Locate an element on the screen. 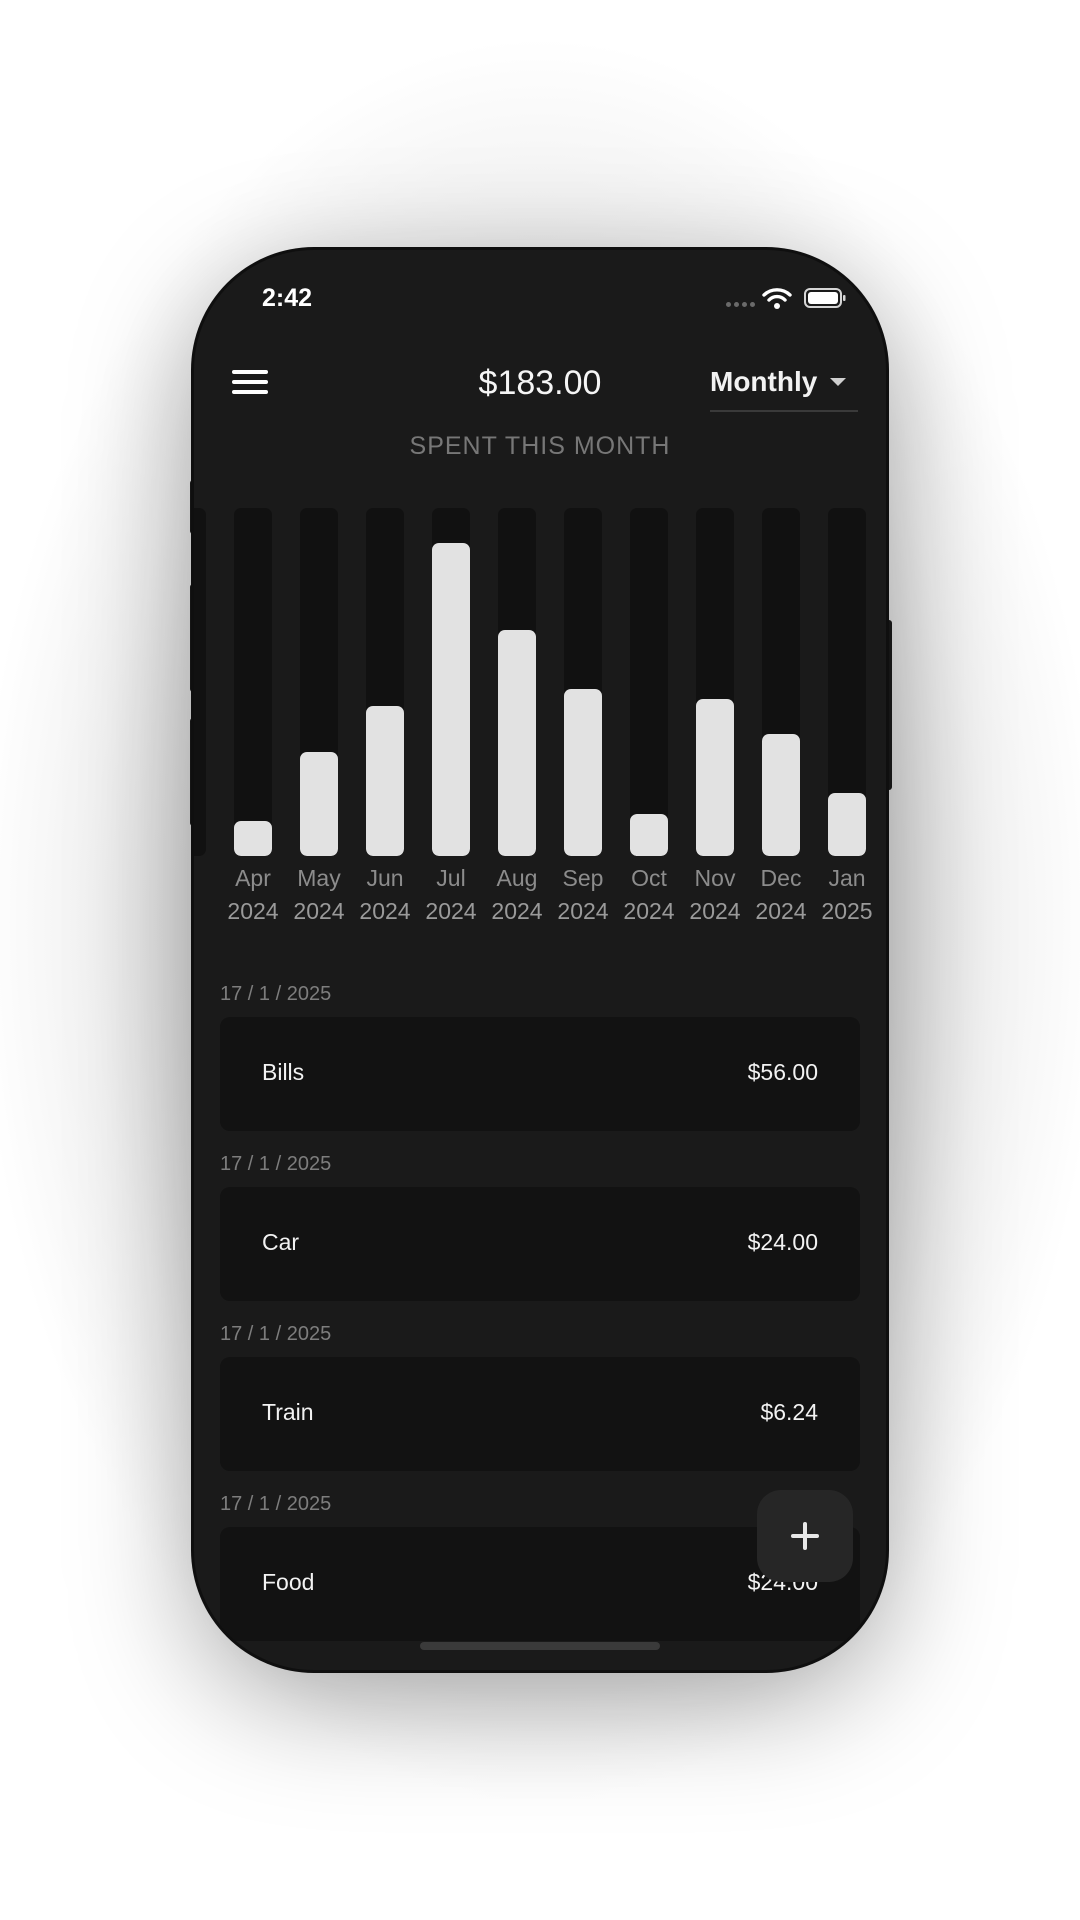 The width and height of the screenshot is (1080, 1920). tick-label: Sep 2024 is located at coordinates (583, 895).